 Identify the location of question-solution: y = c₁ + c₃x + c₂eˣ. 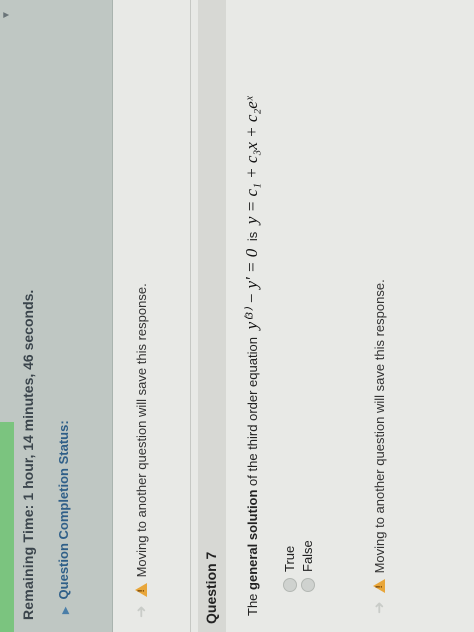
(251, 160).